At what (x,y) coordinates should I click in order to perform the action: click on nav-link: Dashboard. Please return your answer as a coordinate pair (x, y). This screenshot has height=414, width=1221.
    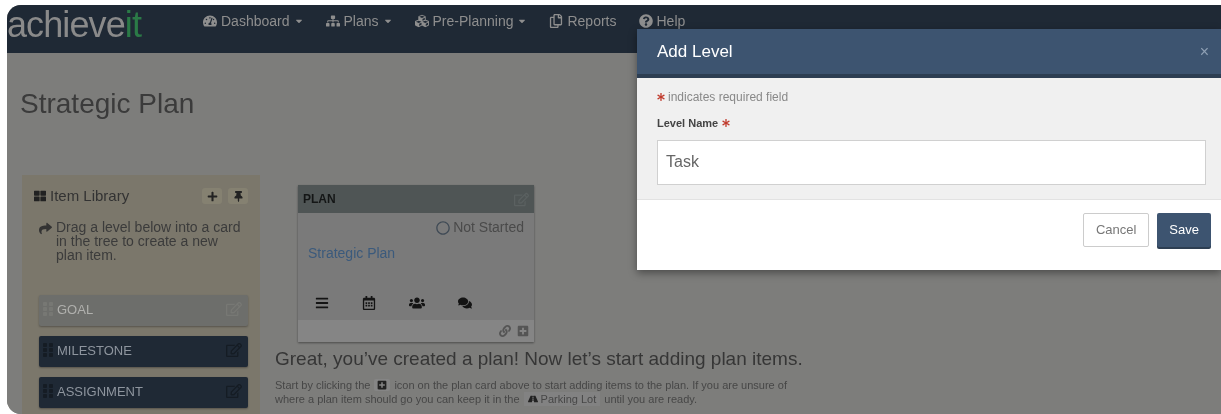
    Looking at the image, I should click on (253, 21).